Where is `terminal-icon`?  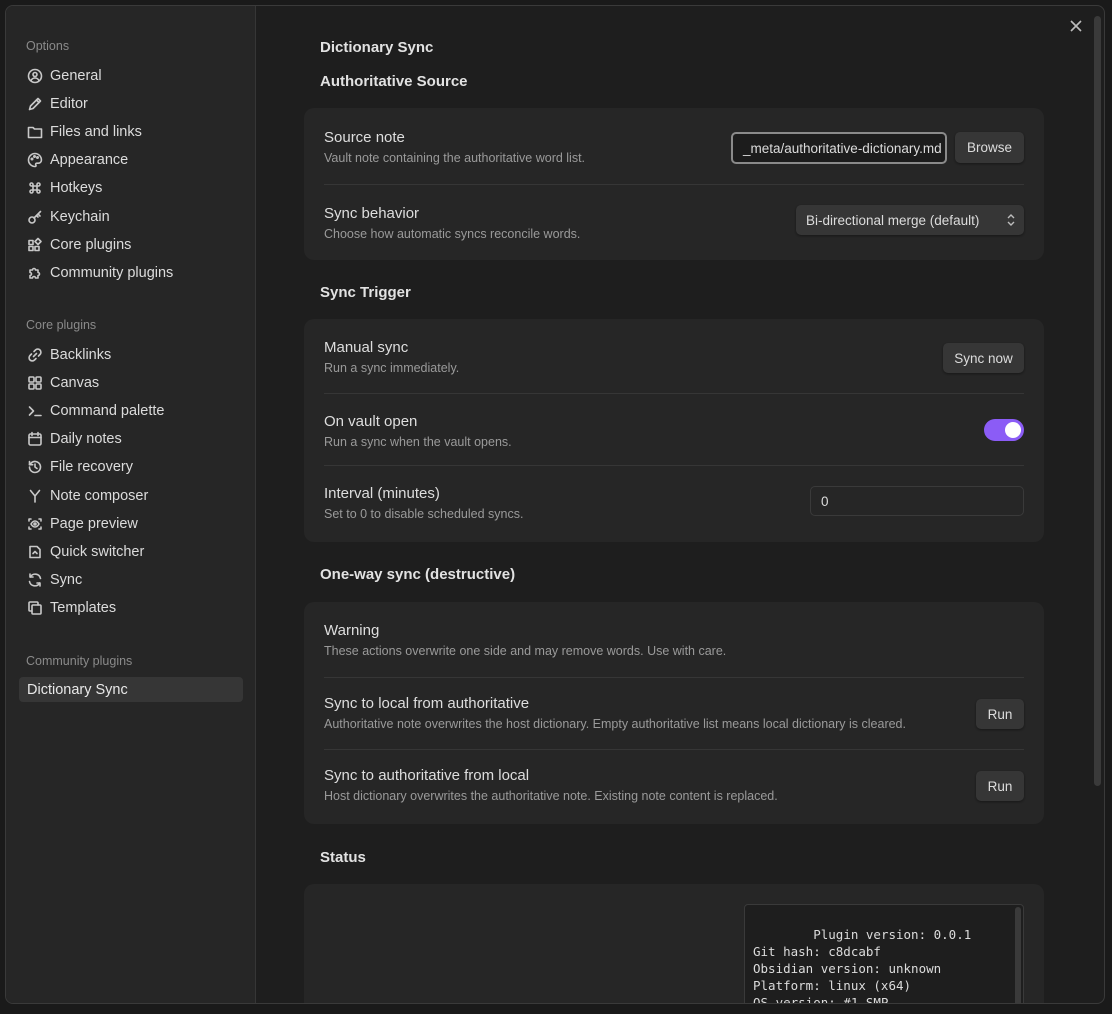 terminal-icon is located at coordinates (35, 411).